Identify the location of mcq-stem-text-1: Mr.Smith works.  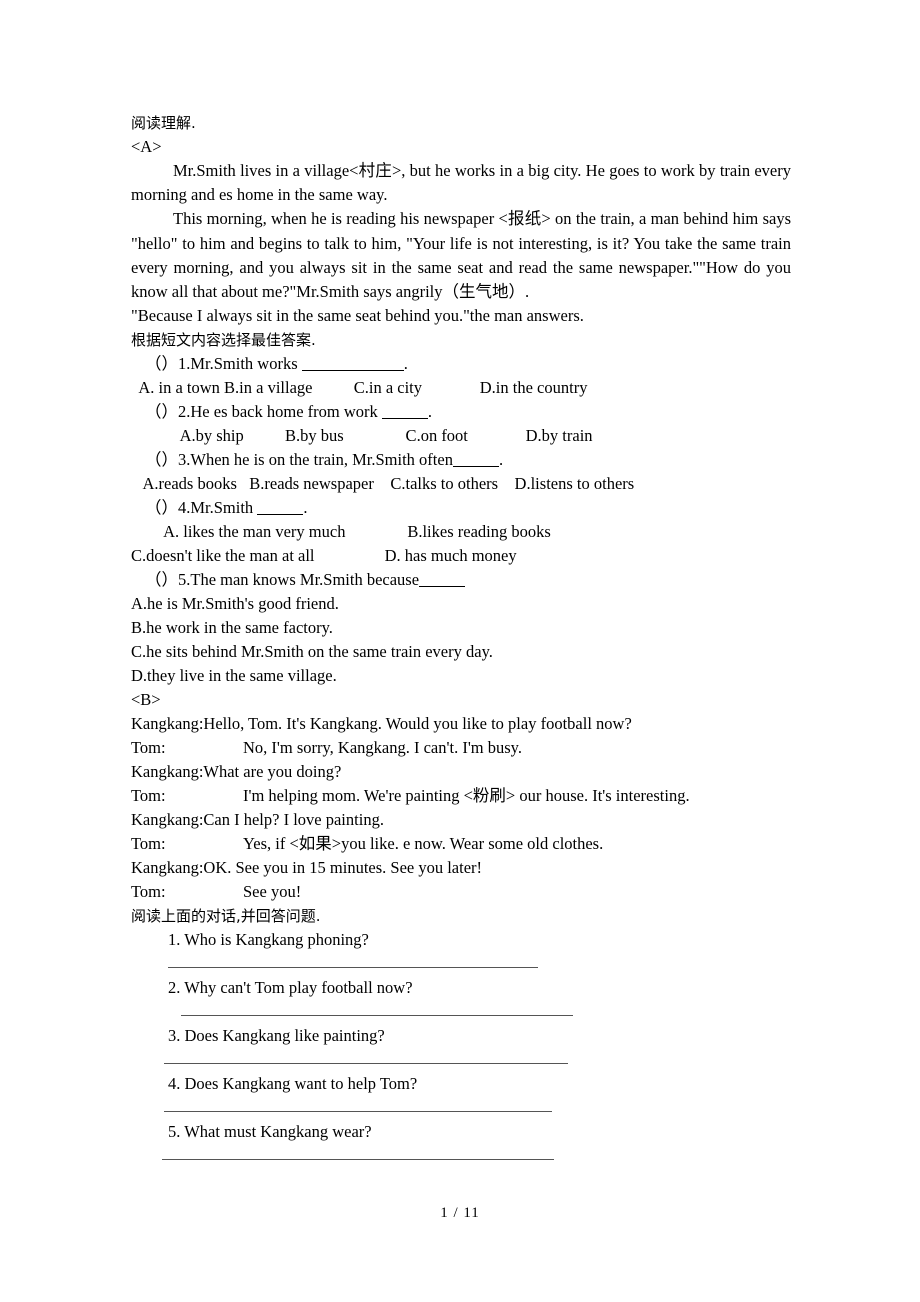
(246, 364).